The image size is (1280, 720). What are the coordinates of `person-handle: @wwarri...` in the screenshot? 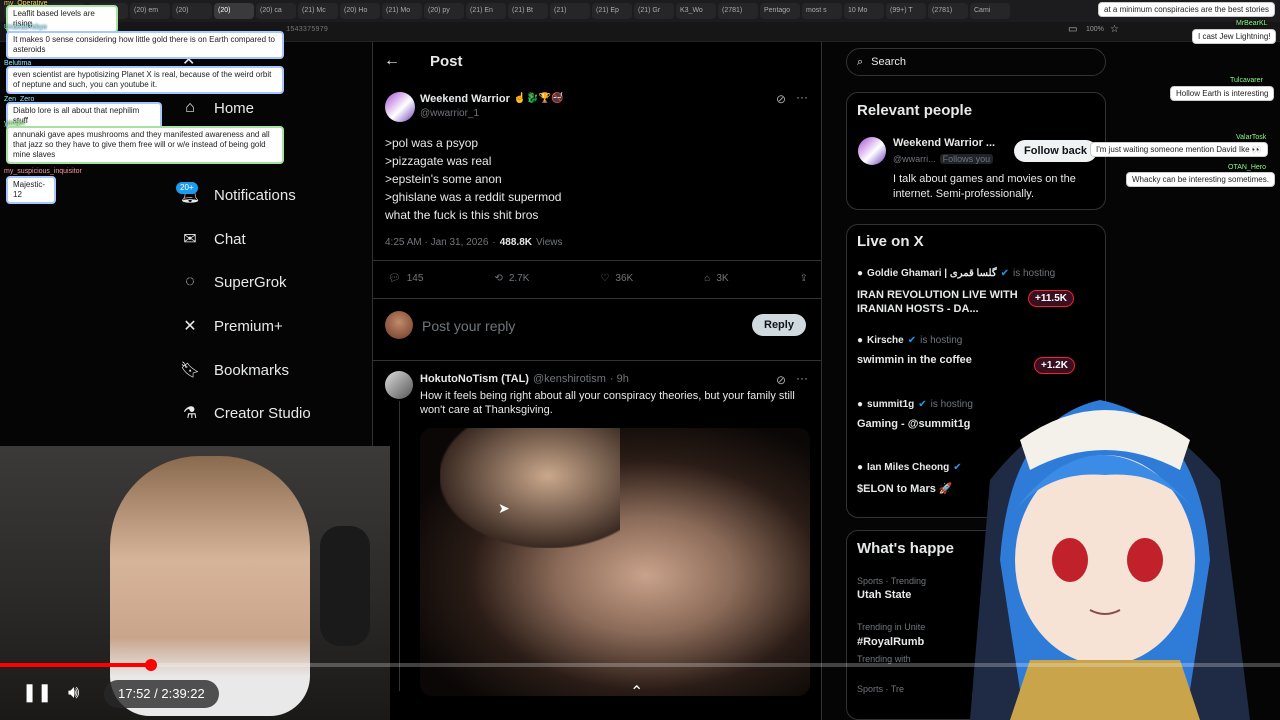 It's located at (914, 159).